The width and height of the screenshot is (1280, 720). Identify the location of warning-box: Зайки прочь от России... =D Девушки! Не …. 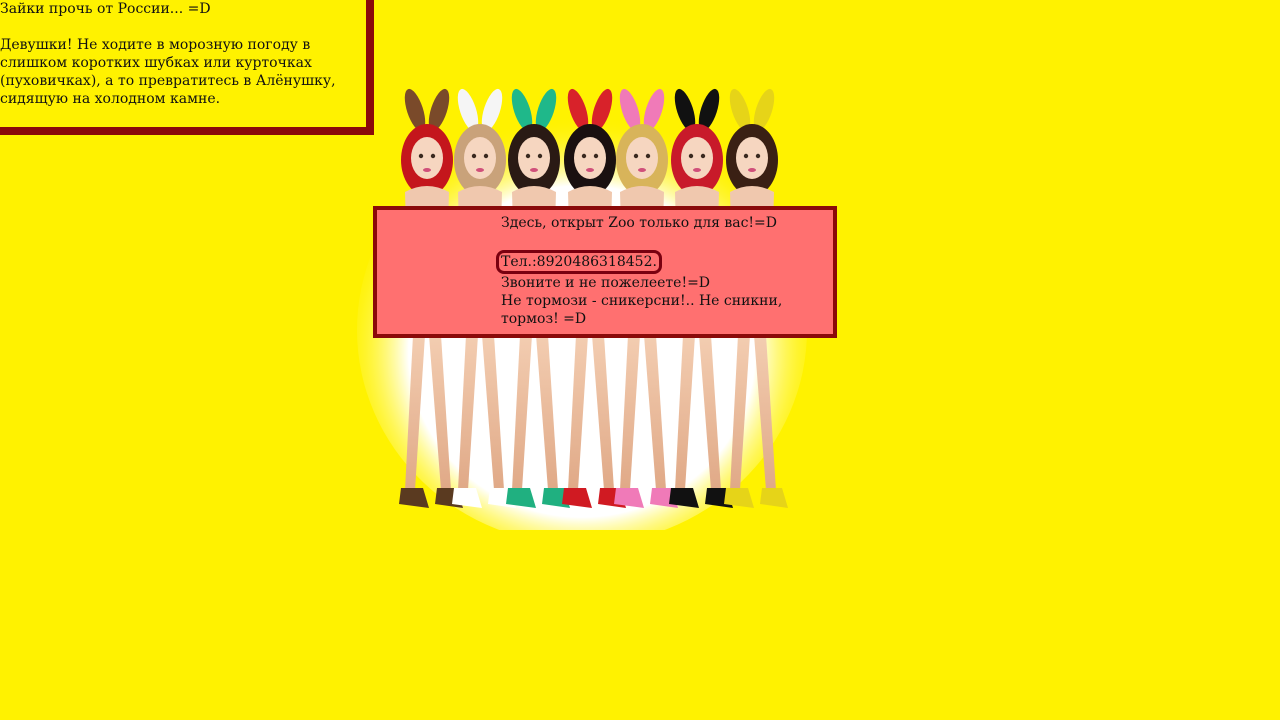
(187, 67).